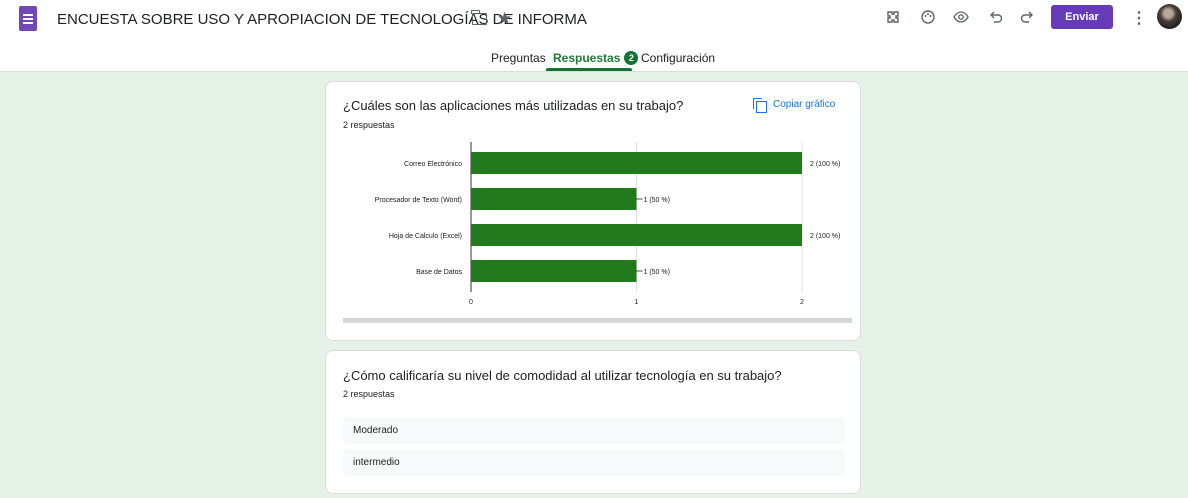 Image resolution: width=1188 pixels, height=498 pixels. What do you see at coordinates (589, 69) in the screenshot?
I see `active-tab-indicator` at bounding box center [589, 69].